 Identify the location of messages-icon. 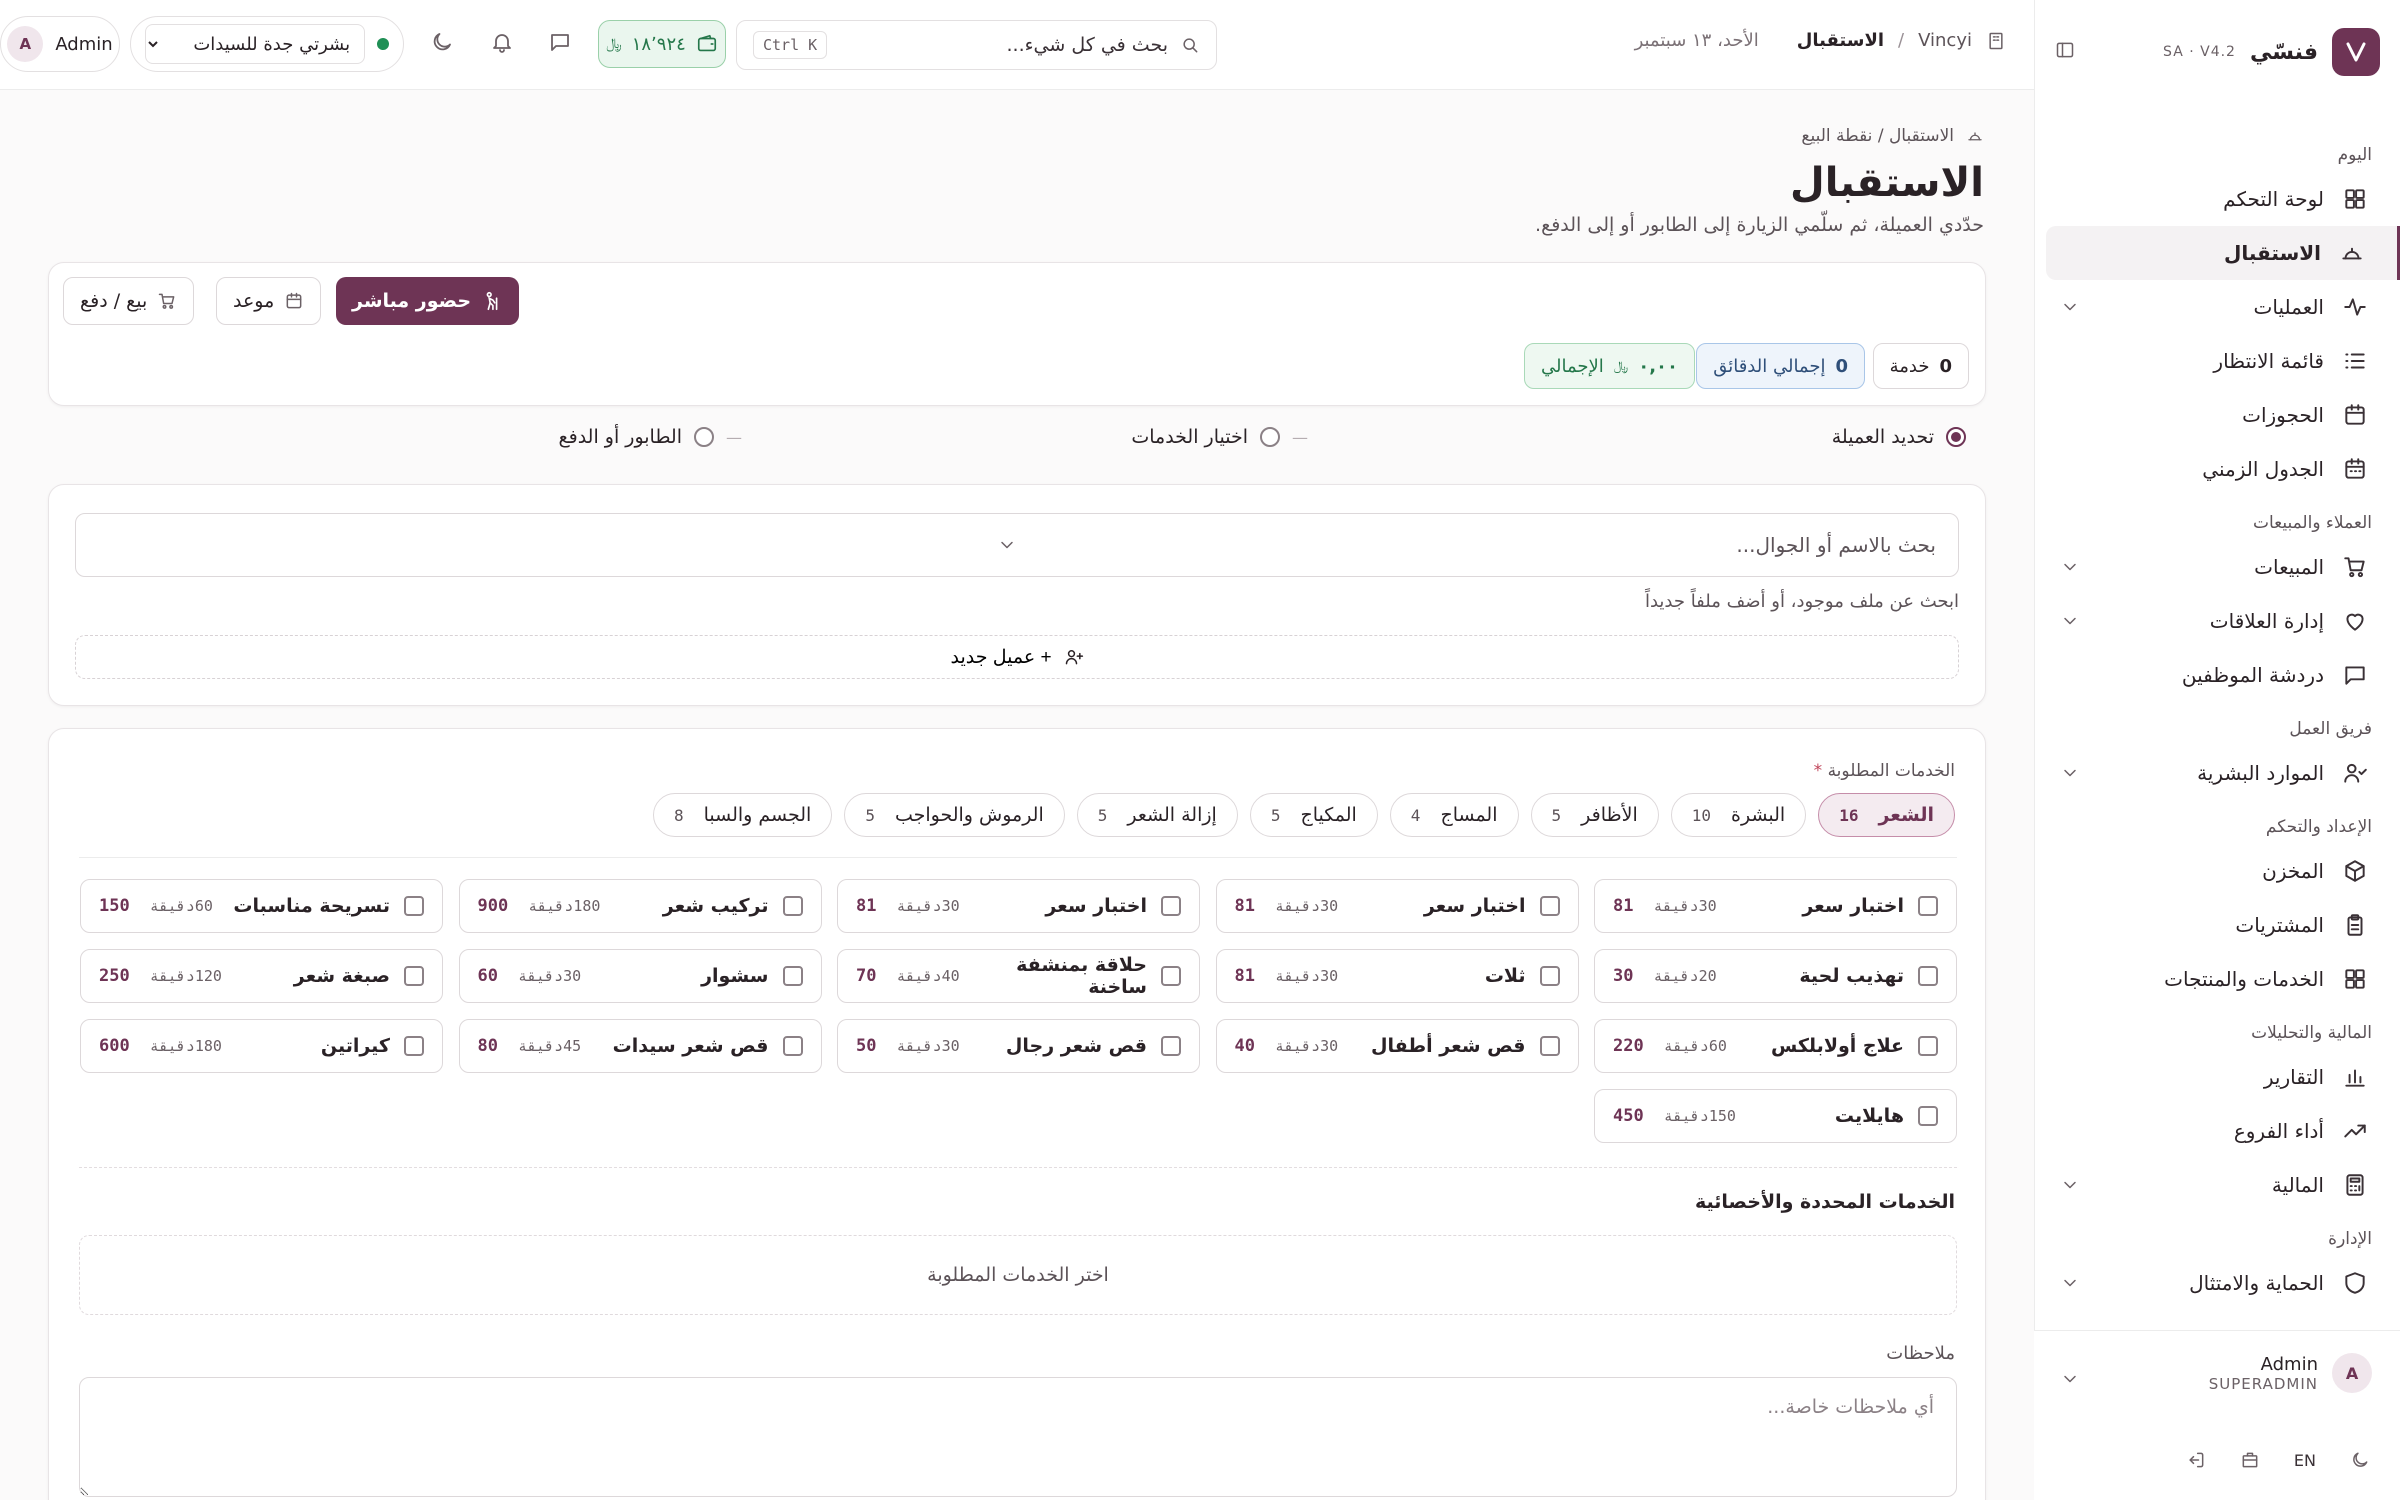
(560, 42).